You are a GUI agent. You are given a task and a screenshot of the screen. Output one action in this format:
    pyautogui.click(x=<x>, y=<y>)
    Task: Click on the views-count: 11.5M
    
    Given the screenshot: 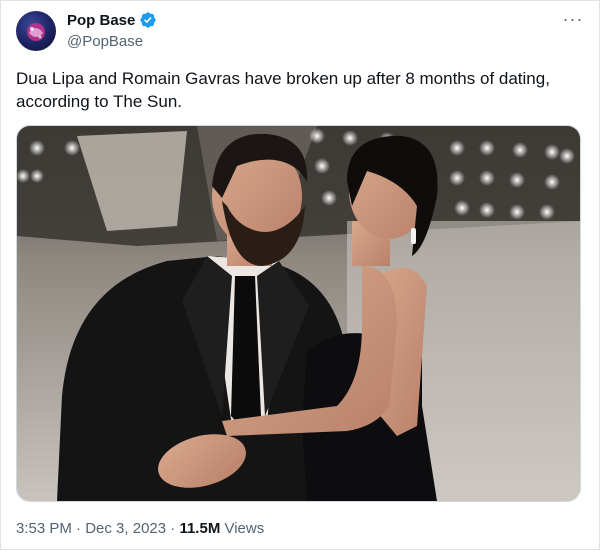 What is the action you would take?
    pyautogui.click(x=200, y=528)
    